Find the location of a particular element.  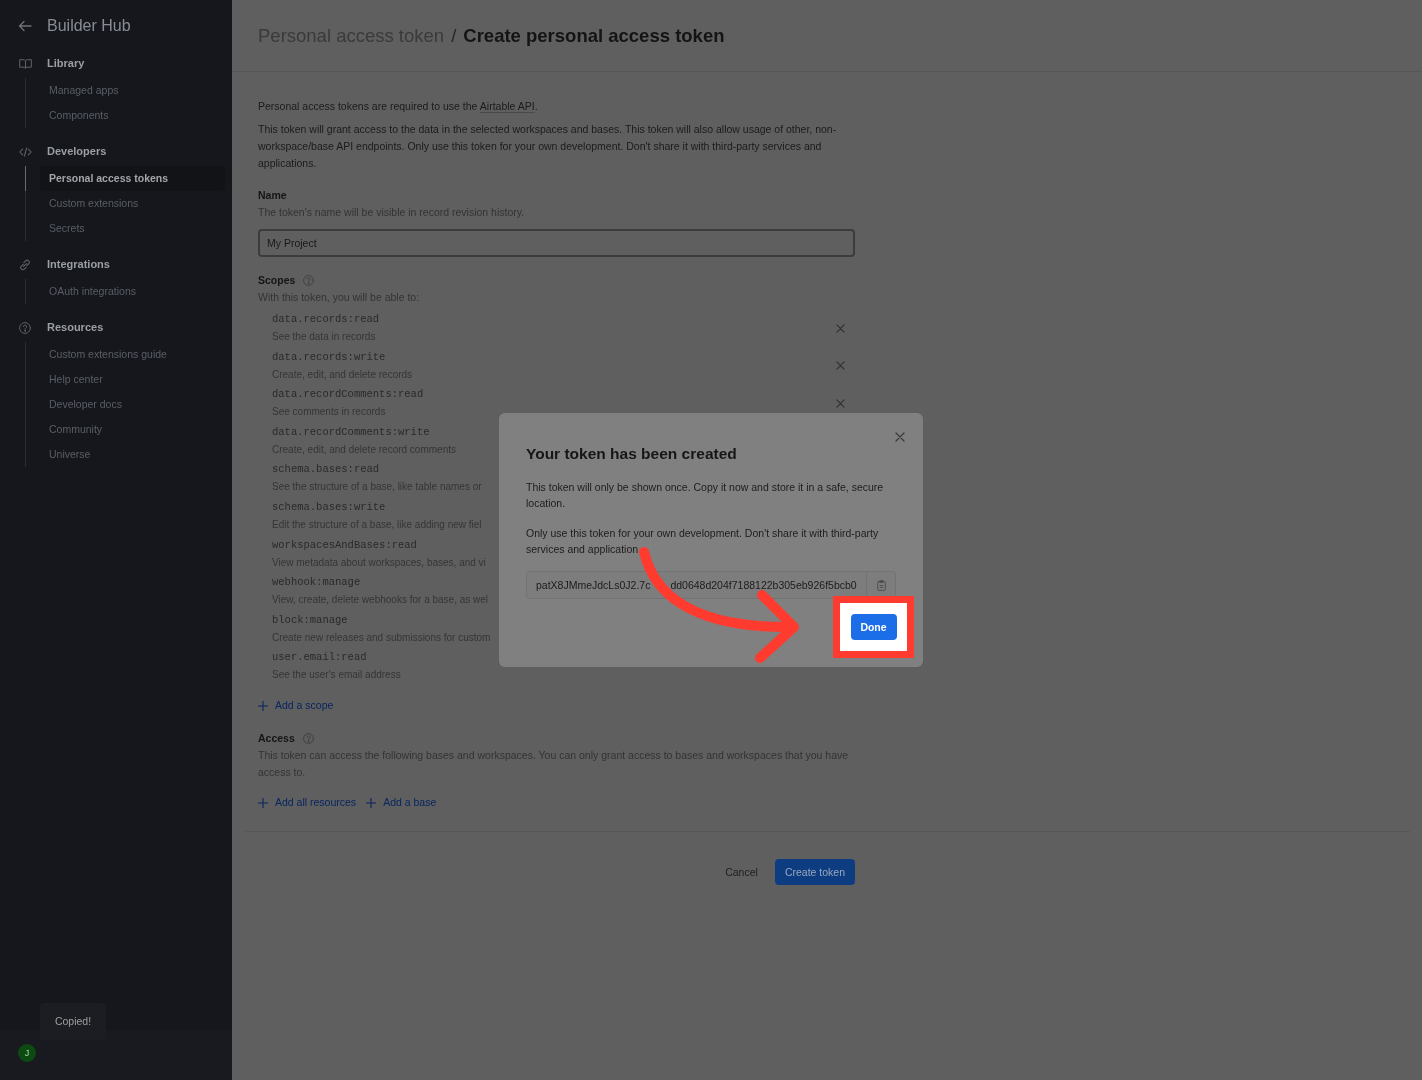

sidebar-item: Personal access tokens is located at coordinates (132, 178).